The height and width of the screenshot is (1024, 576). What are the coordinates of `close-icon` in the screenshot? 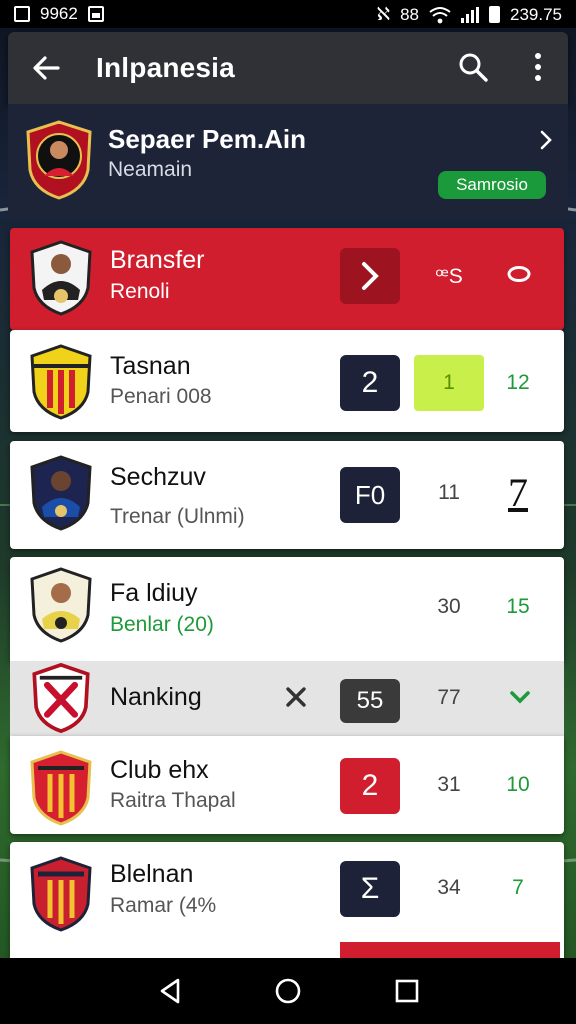 It's located at (296, 697).